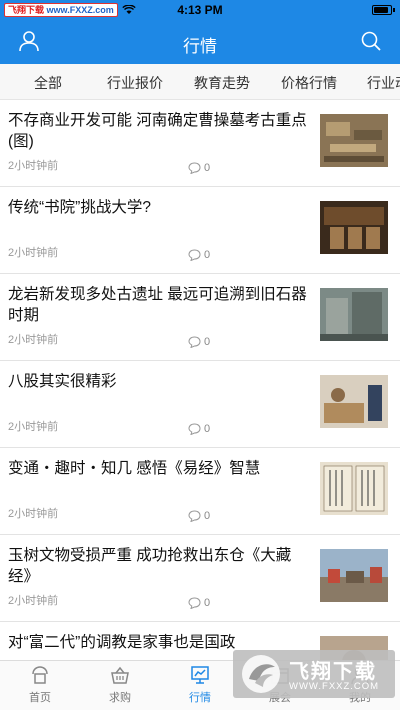 This screenshot has width=400, height=710. I want to click on tabbar-purchase: 求购, so click(120, 685).